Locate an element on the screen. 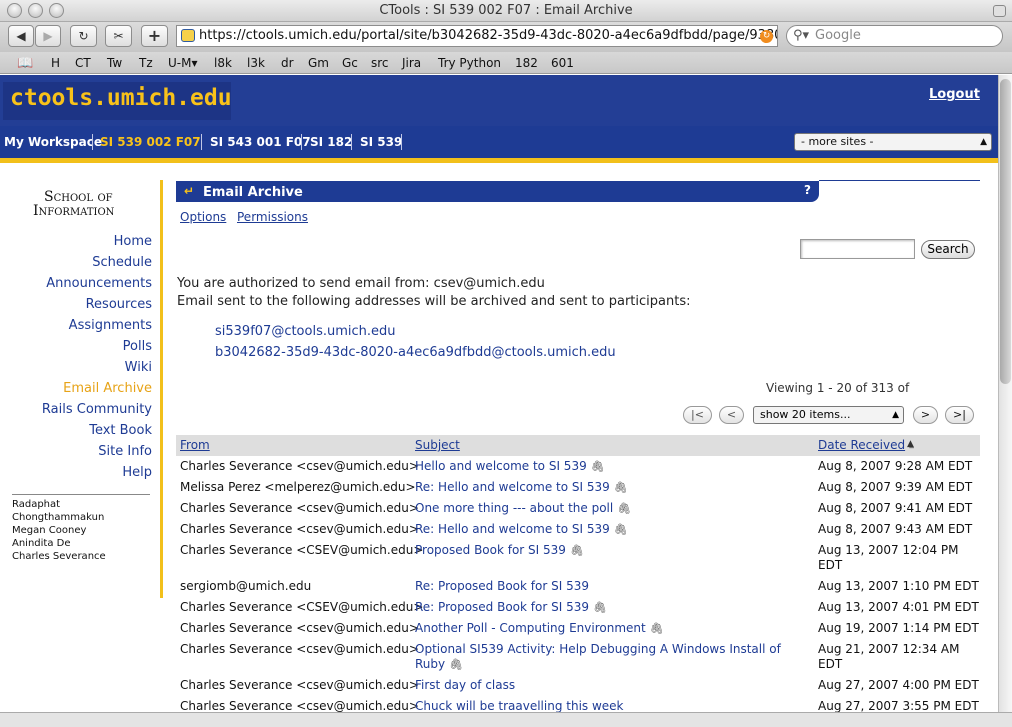 The width and height of the screenshot is (1012, 727). vertical-scrollbar is located at coordinates (1005, 393).